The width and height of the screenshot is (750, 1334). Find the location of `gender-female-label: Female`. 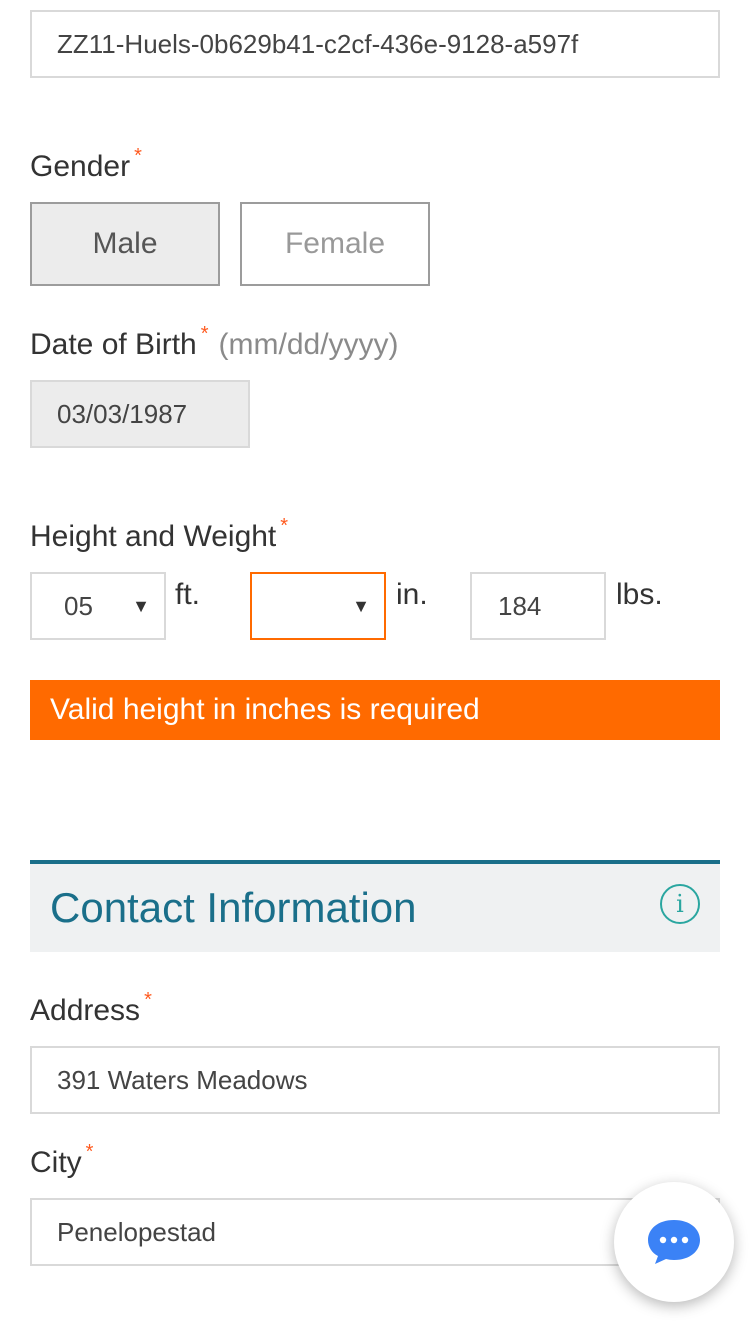

gender-female-label: Female is located at coordinates (335, 243).